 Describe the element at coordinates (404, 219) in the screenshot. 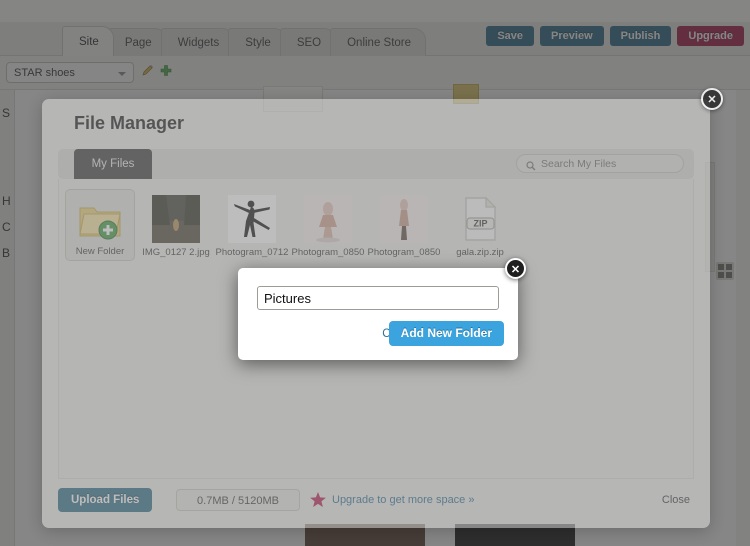

I see `photo-ballet2-icon` at that location.